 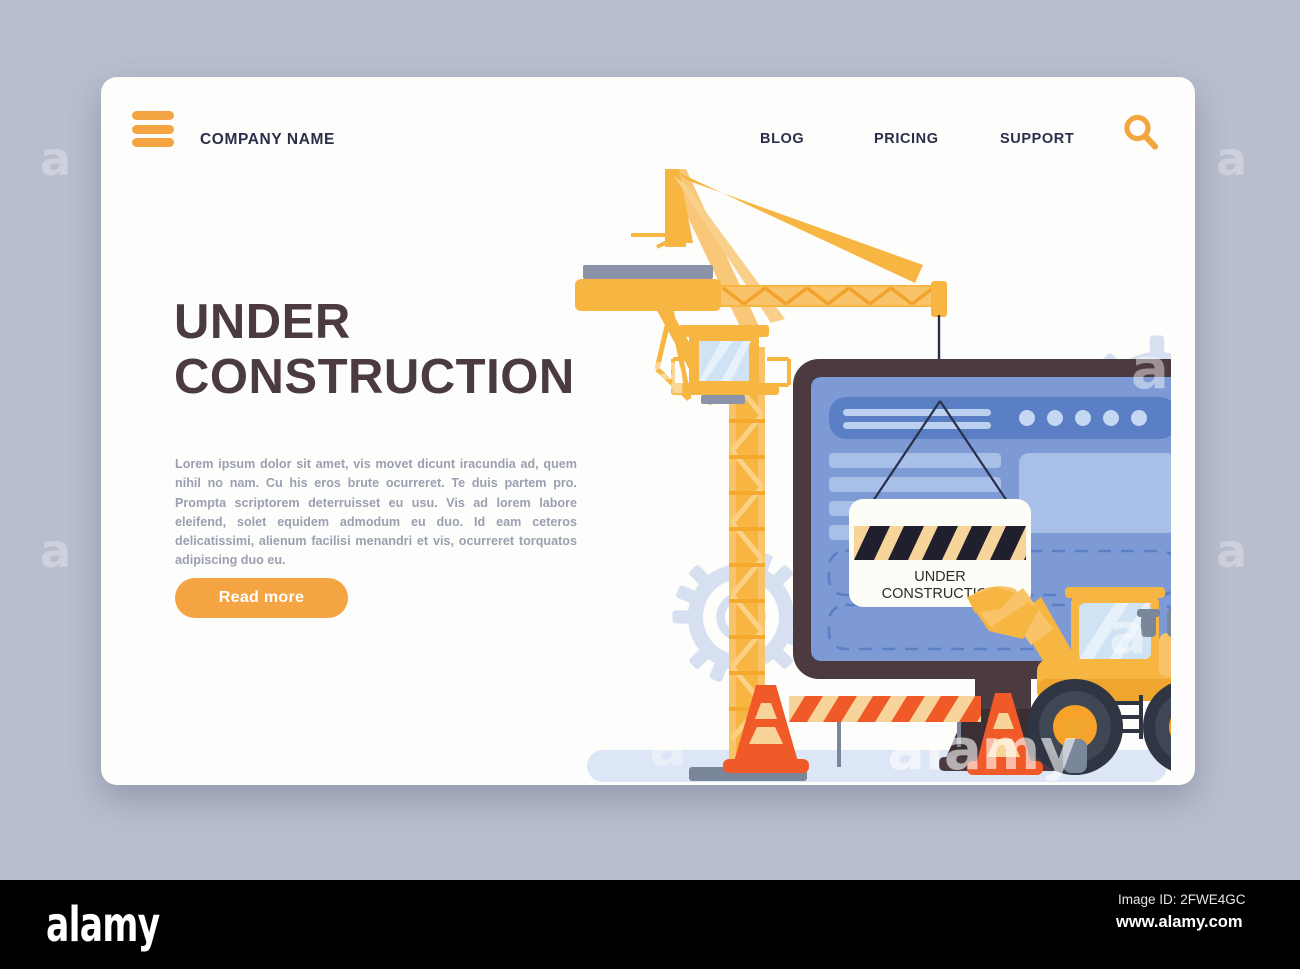 I want to click on page-title: UNDER CONSTRUCTION, so click(x=389, y=350).